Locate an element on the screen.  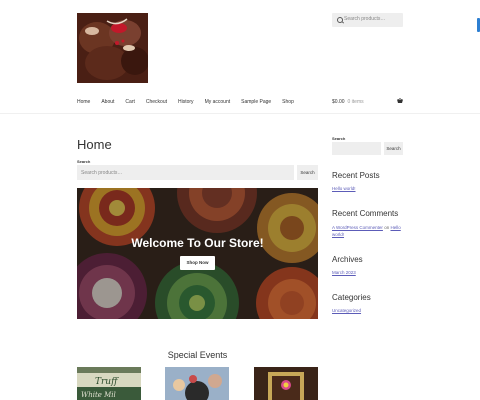
recent-comments-title: Recent Comments is located at coordinates (365, 213).